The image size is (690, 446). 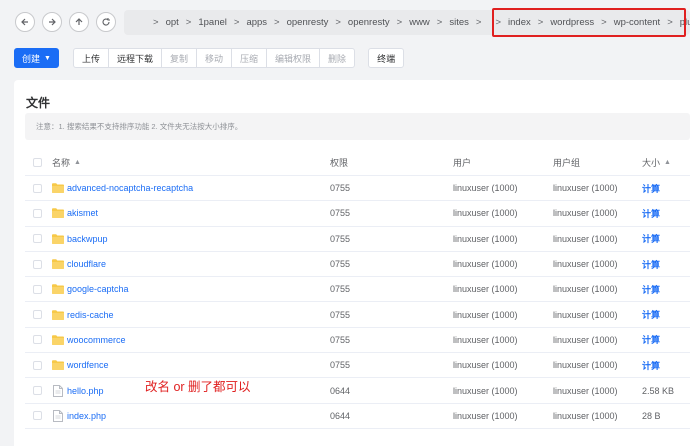 What do you see at coordinates (86, 264) in the screenshot?
I see `file-name-link: cloudflare` at bounding box center [86, 264].